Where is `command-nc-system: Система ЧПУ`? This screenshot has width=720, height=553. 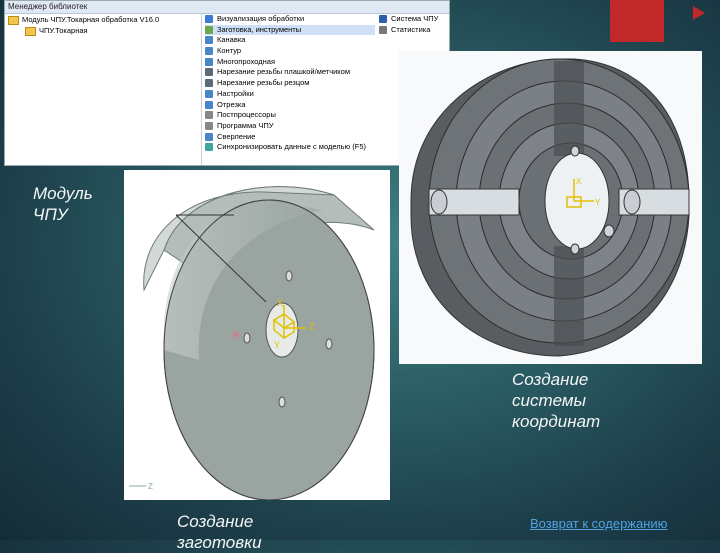
command-nc-system: Система ЧПУ is located at coordinates (414, 19).